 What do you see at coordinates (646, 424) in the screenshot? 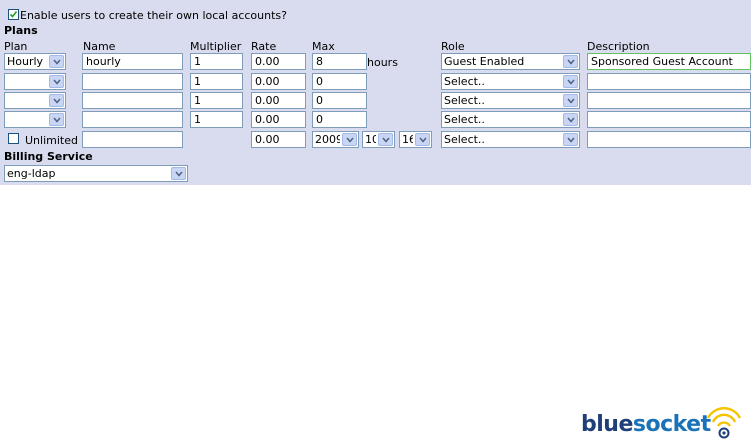
I see `bluesocket-logo: bluesocket` at bounding box center [646, 424].